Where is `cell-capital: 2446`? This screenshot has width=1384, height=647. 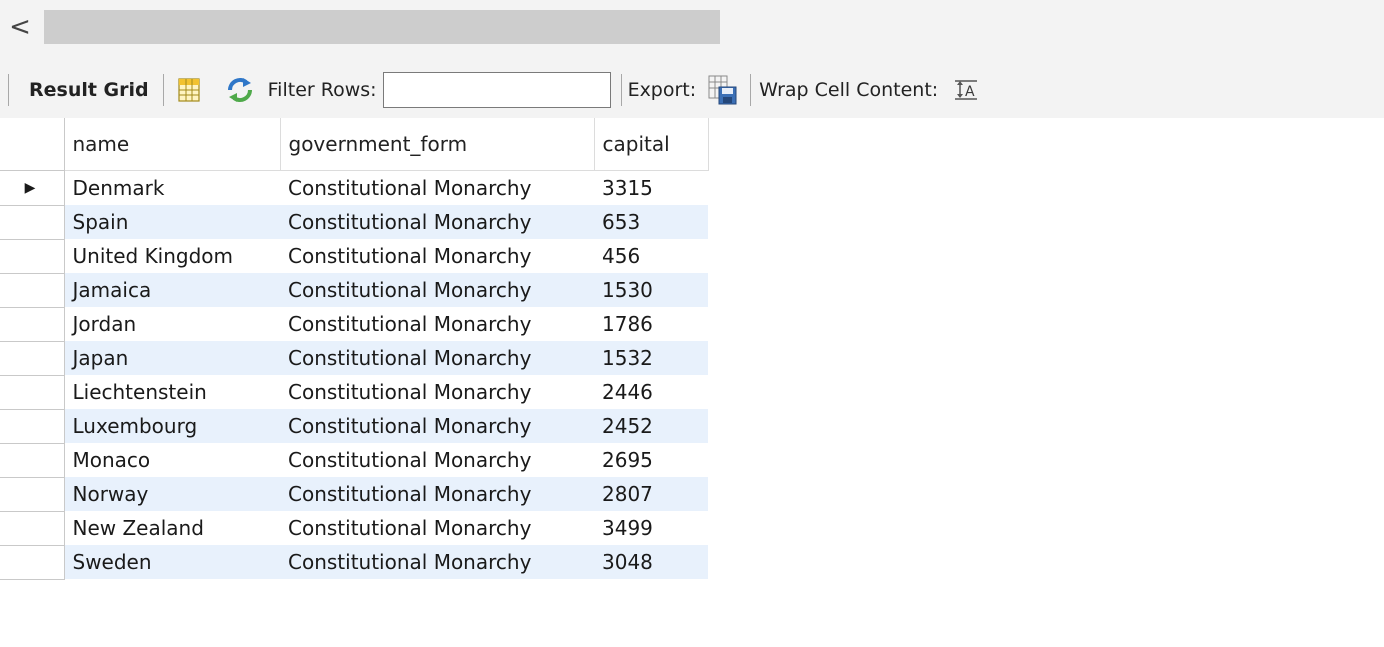
cell-capital: 2446 is located at coordinates (651, 392).